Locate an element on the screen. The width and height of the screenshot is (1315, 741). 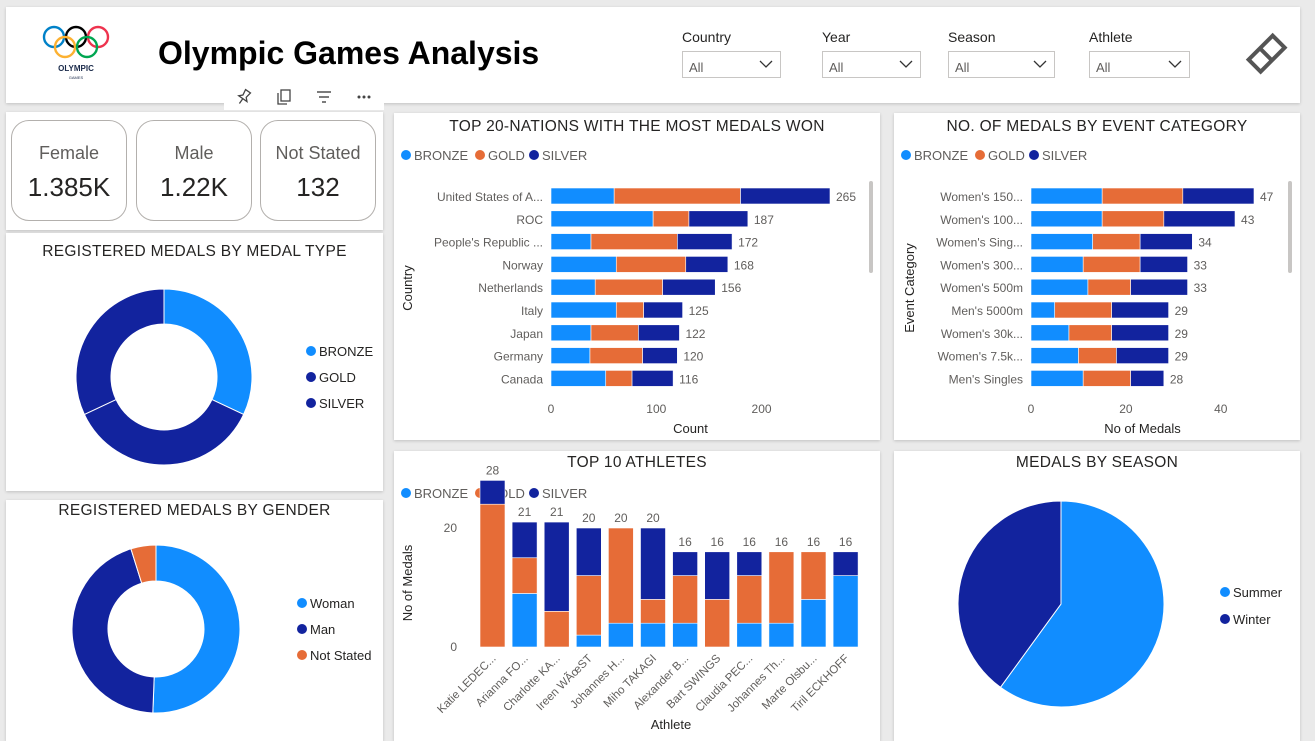
athlete-value: All is located at coordinates (1103, 67).